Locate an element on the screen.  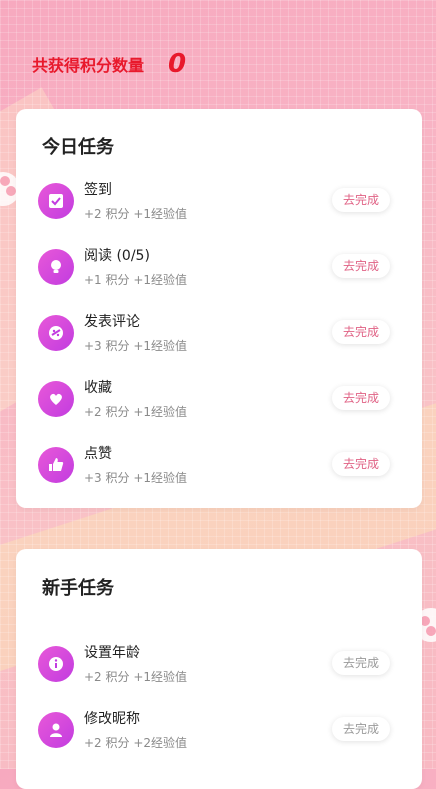
checkbox-icon is located at coordinates (56, 201).